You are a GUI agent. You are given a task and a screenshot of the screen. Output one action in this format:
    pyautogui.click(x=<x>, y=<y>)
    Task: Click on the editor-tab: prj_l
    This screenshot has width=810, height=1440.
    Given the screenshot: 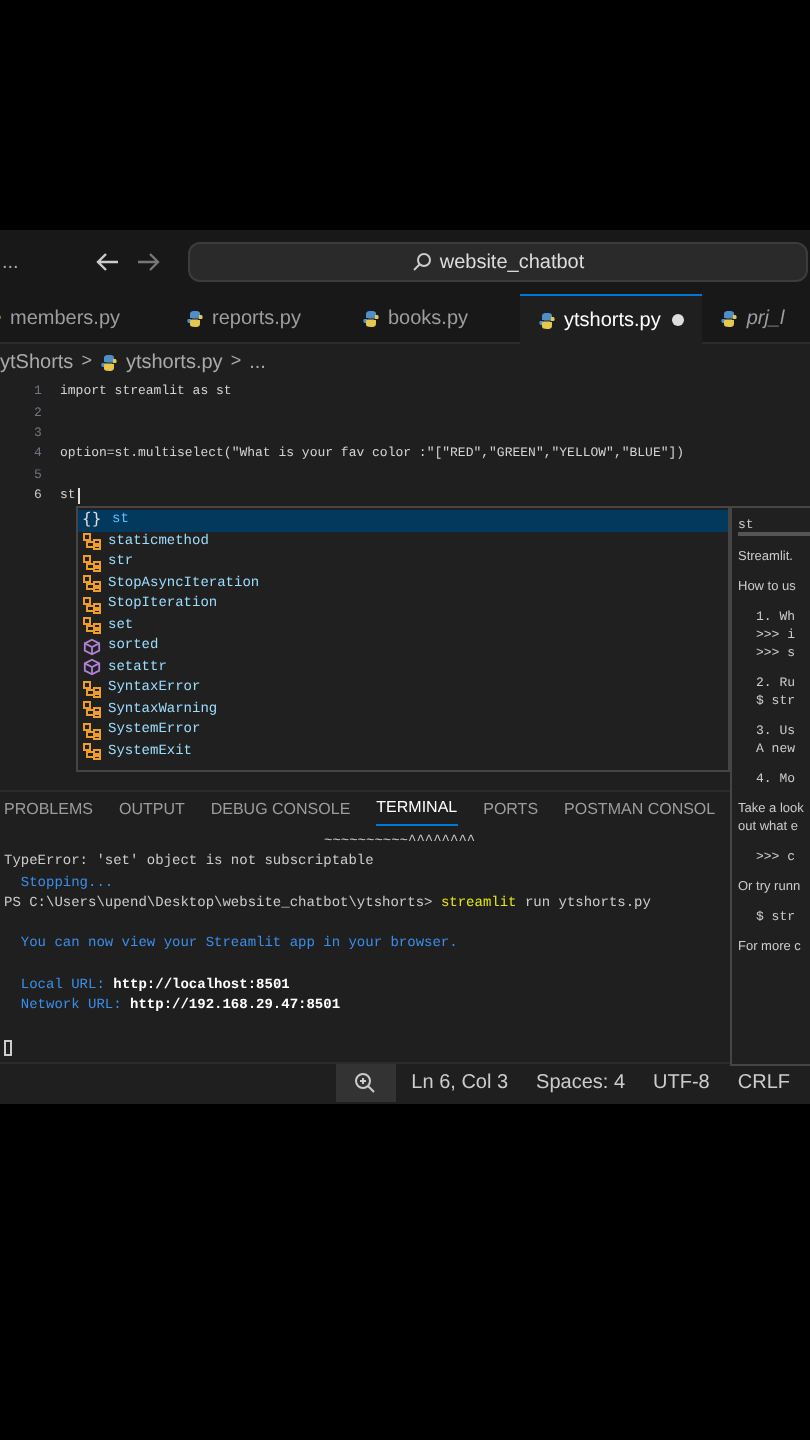 What is the action you would take?
    pyautogui.click(x=756, y=319)
    